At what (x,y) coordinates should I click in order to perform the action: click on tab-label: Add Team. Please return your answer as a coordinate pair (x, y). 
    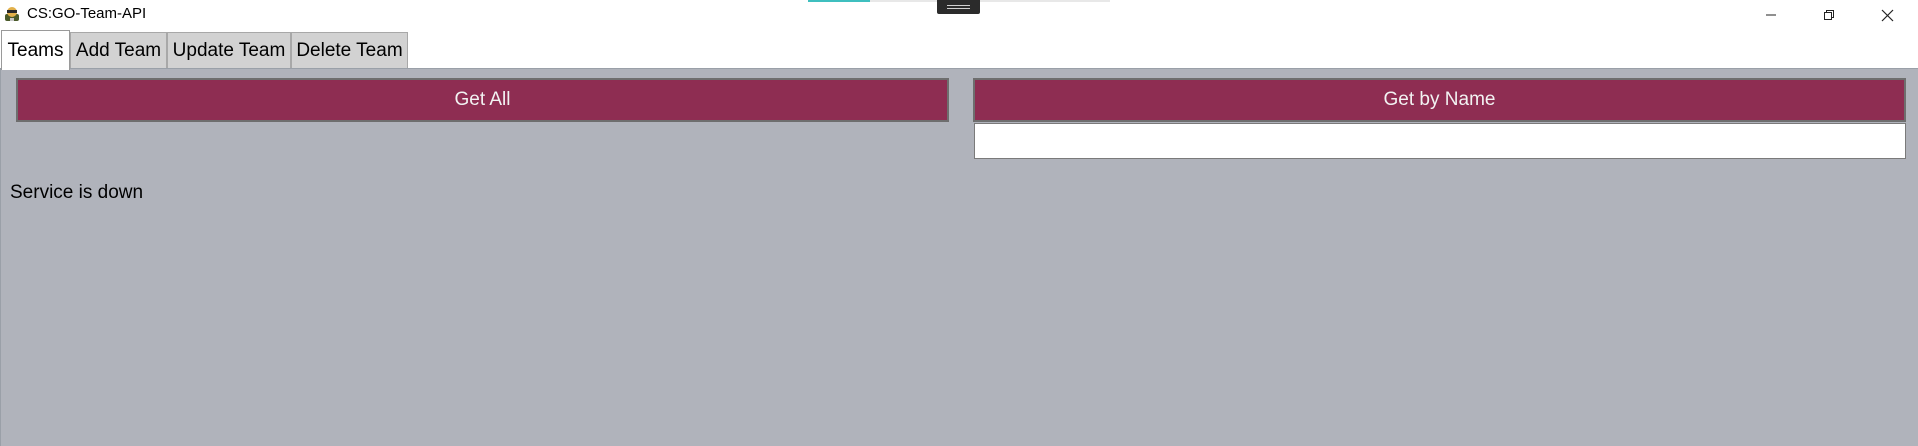
    Looking at the image, I should click on (118, 50).